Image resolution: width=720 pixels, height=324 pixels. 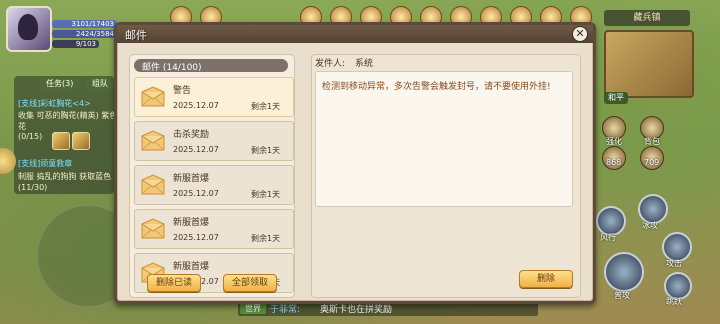 I want to click on sender-label: 发件人:, so click(x=330, y=64).